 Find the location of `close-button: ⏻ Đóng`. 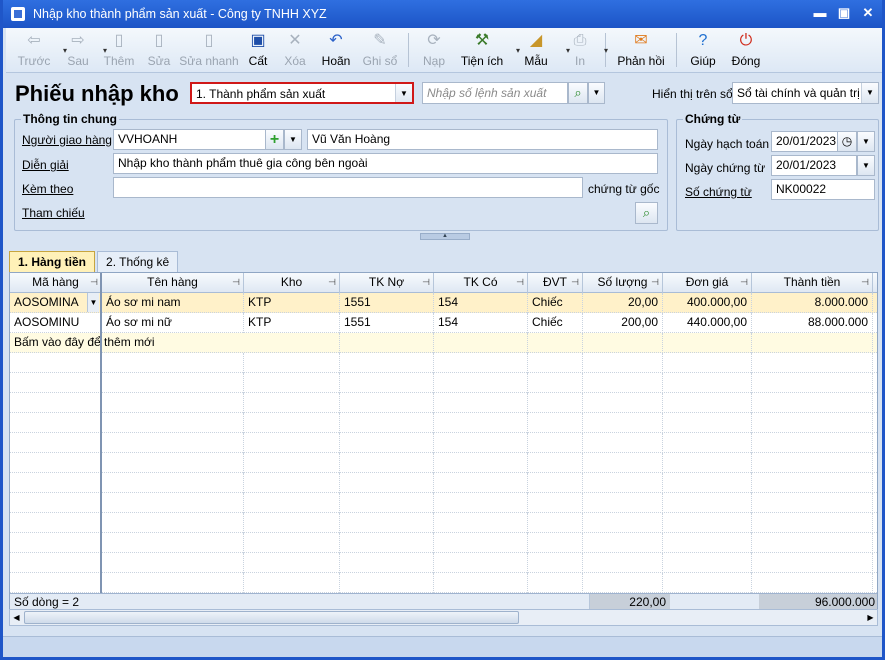

close-button: ⏻ Đóng is located at coordinates (746, 50).